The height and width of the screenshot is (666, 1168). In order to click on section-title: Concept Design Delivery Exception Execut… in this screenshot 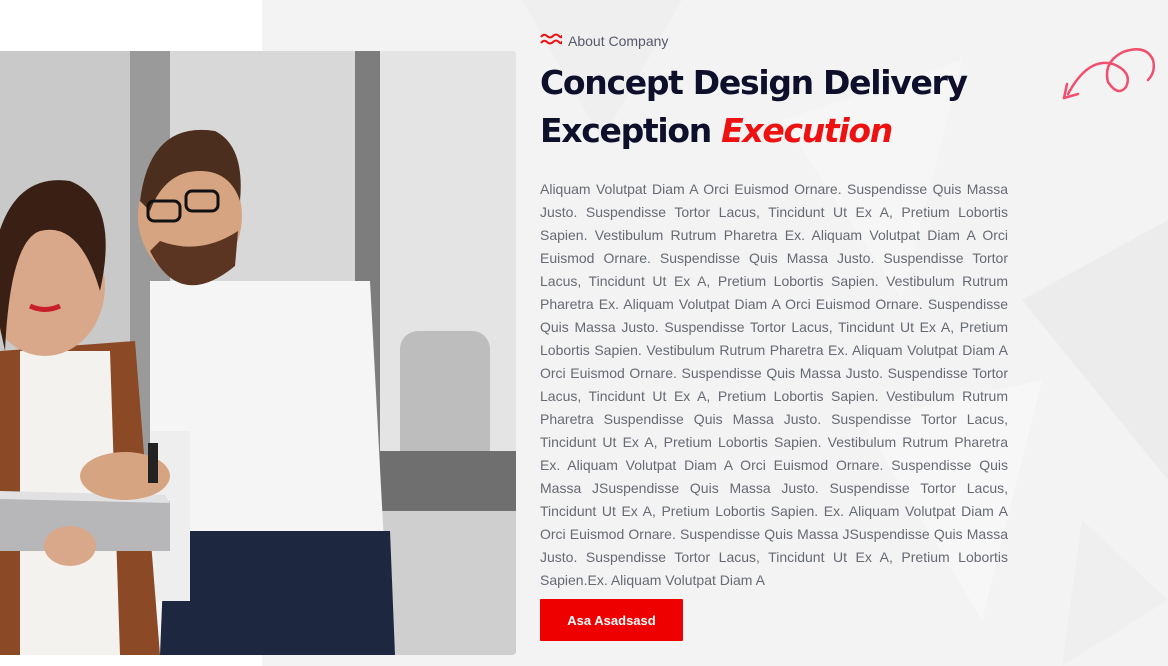, I will do `click(775, 107)`.